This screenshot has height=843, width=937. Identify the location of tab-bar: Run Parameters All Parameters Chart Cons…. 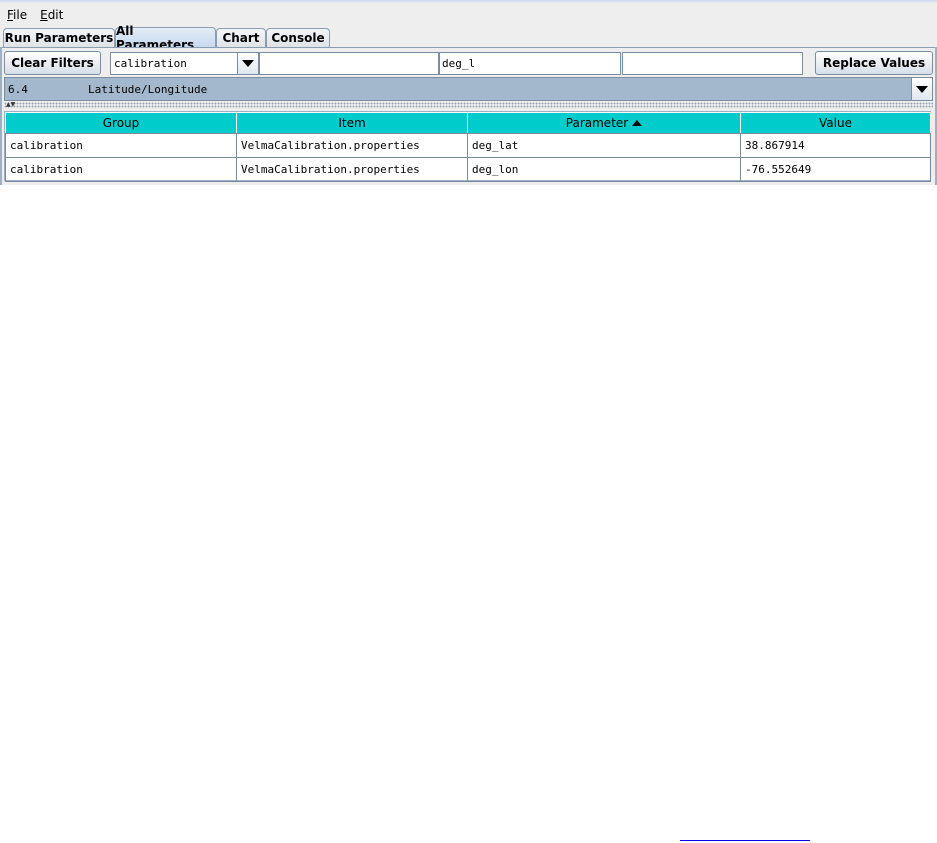
(468, 38).